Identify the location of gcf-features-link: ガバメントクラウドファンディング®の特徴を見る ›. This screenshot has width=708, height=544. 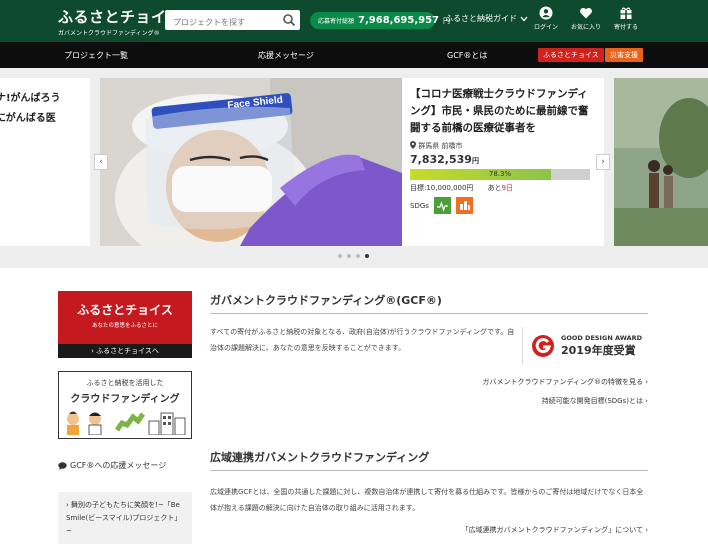
(565, 382).